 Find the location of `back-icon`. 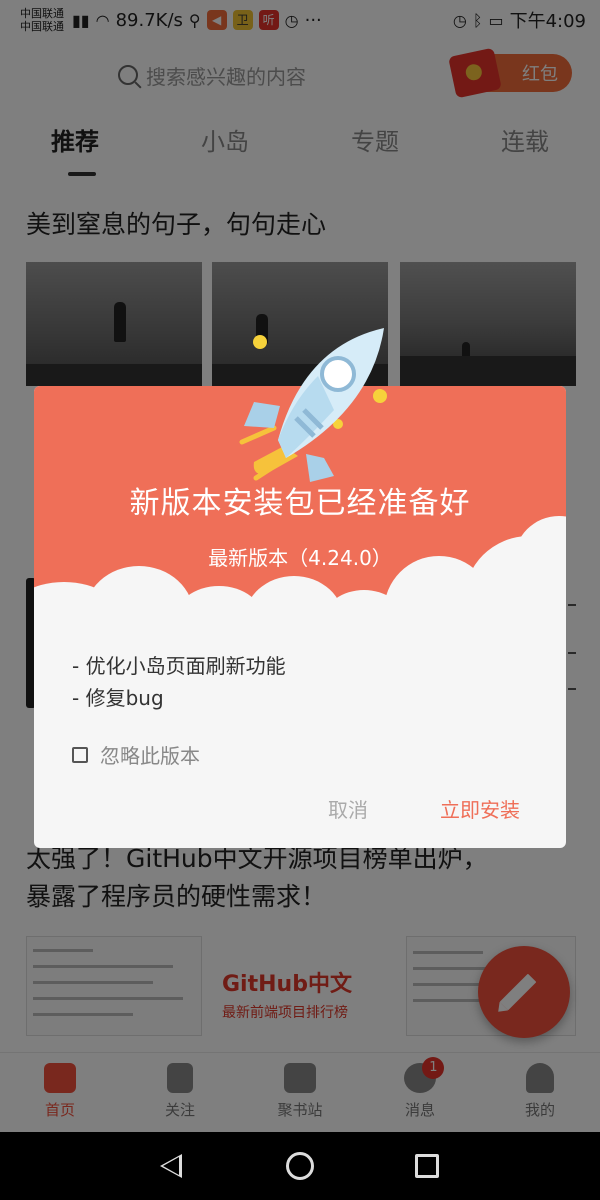

back-icon is located at coordinates (171, 1166).